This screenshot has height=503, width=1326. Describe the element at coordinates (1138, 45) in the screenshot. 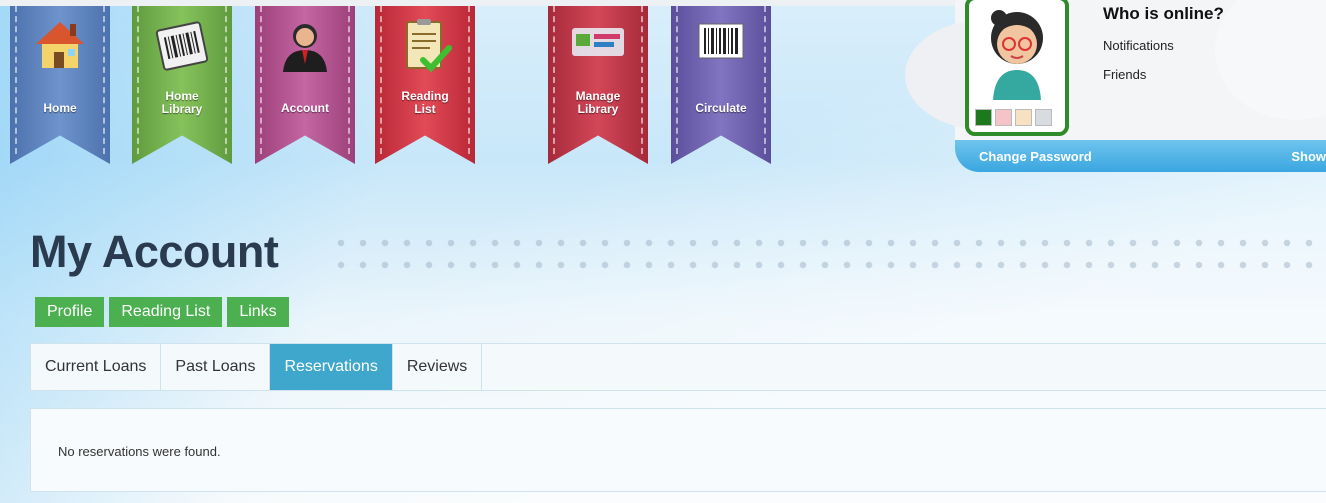

I see `notifications-link: Notifications` at that location.